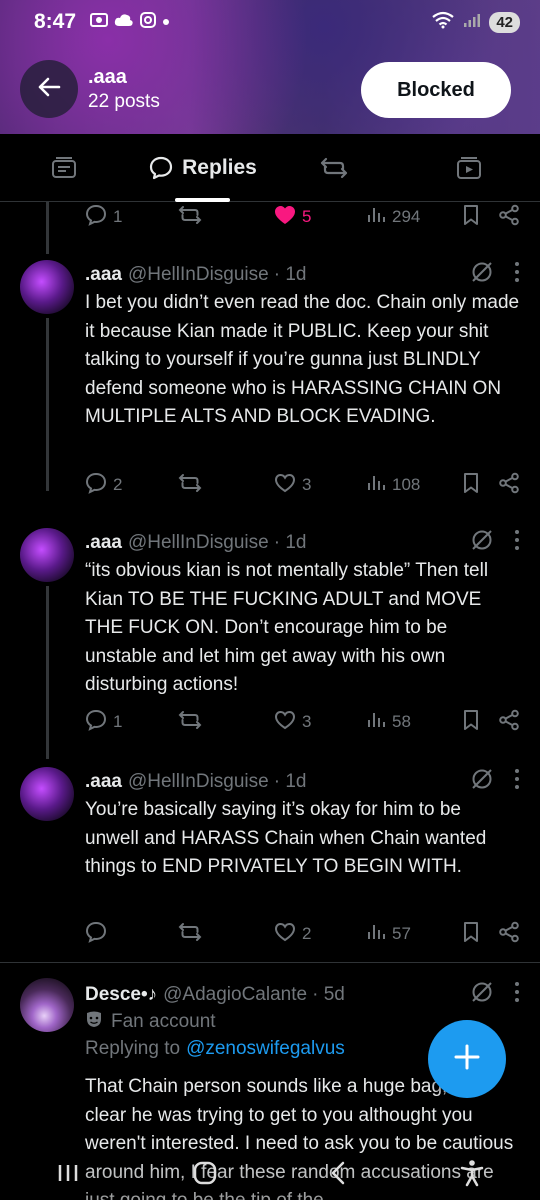  Describe the element at coordinates (47, 404) in the screenshot. I see `thread-line` at that location.